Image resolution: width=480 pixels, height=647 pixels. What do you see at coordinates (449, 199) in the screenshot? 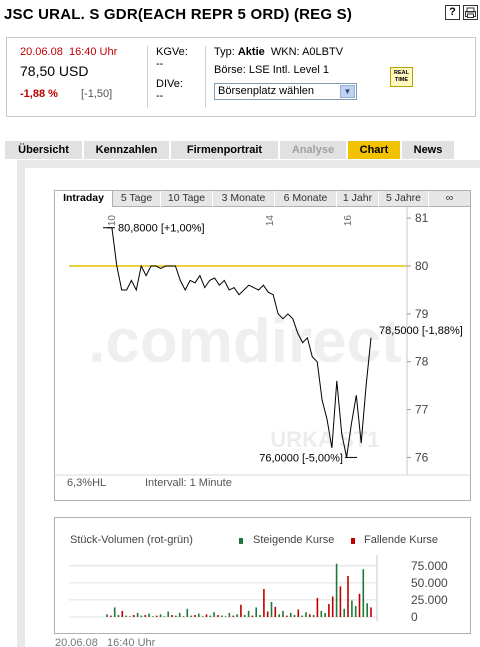
I see `range-tab-max: ∞` at bounding box center [449, 199].